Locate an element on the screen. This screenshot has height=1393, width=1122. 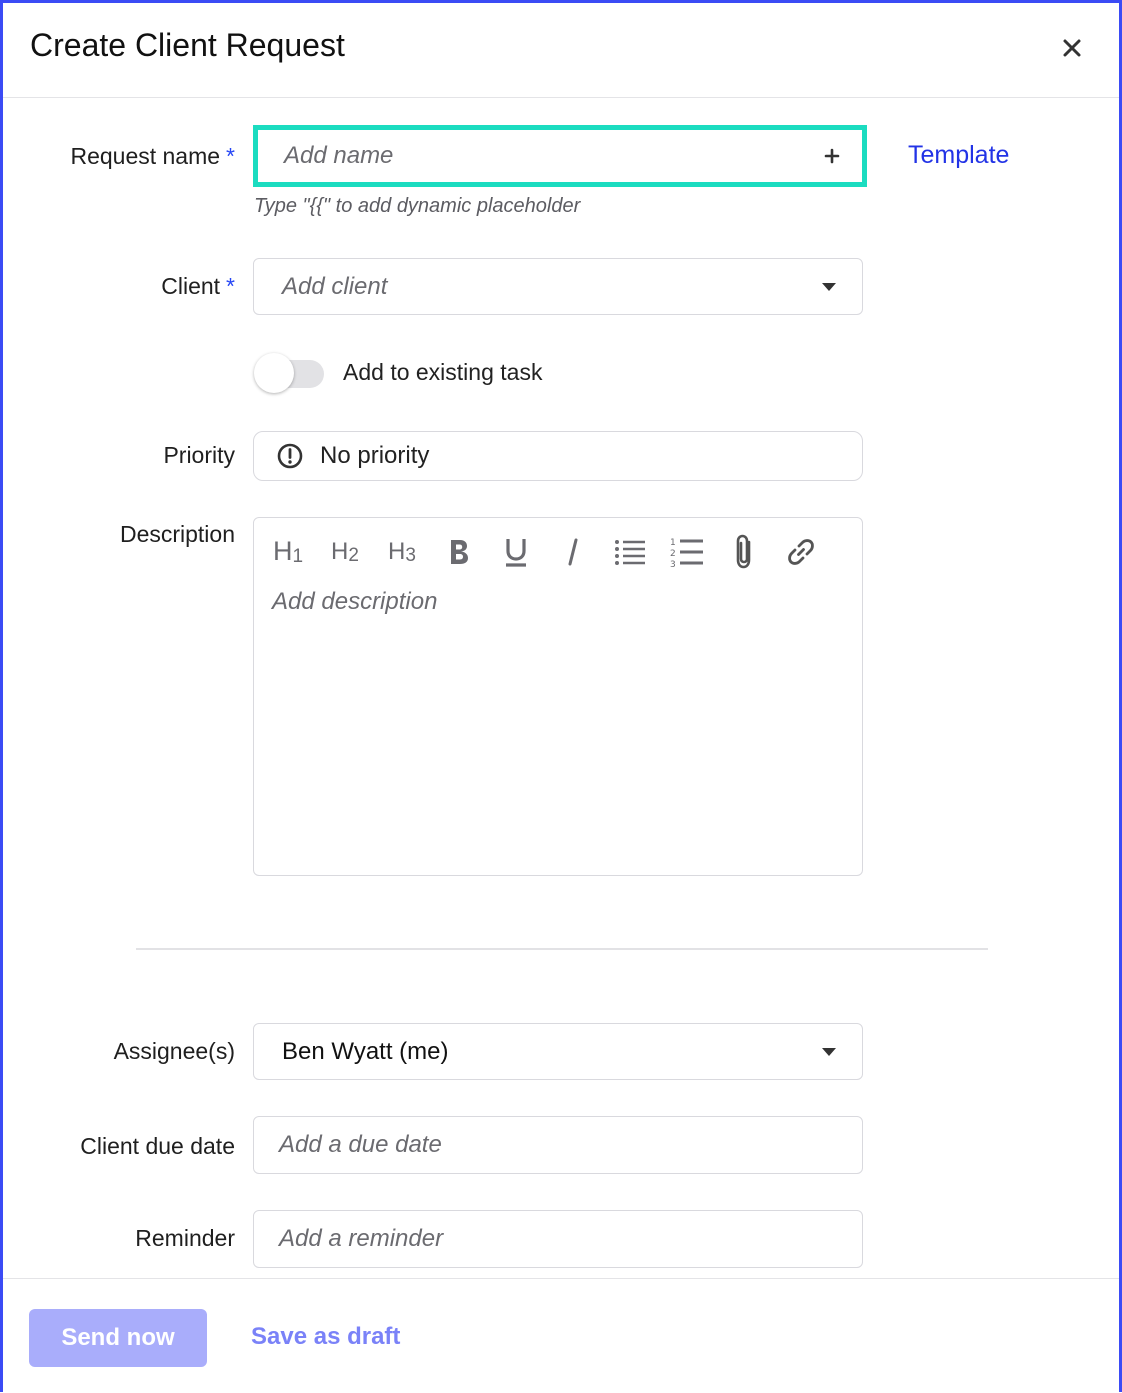
assignees-label: Assignee(s) is located at coordinates (174, 1051).